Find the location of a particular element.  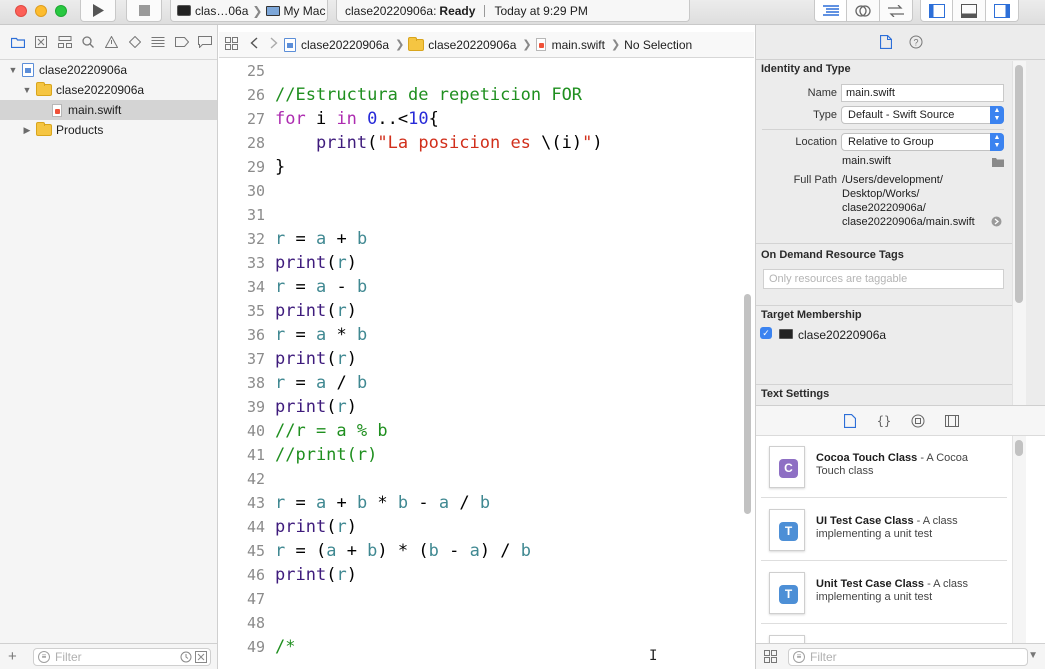

quick-help-tab: ? is located at coordinates (916, 42).